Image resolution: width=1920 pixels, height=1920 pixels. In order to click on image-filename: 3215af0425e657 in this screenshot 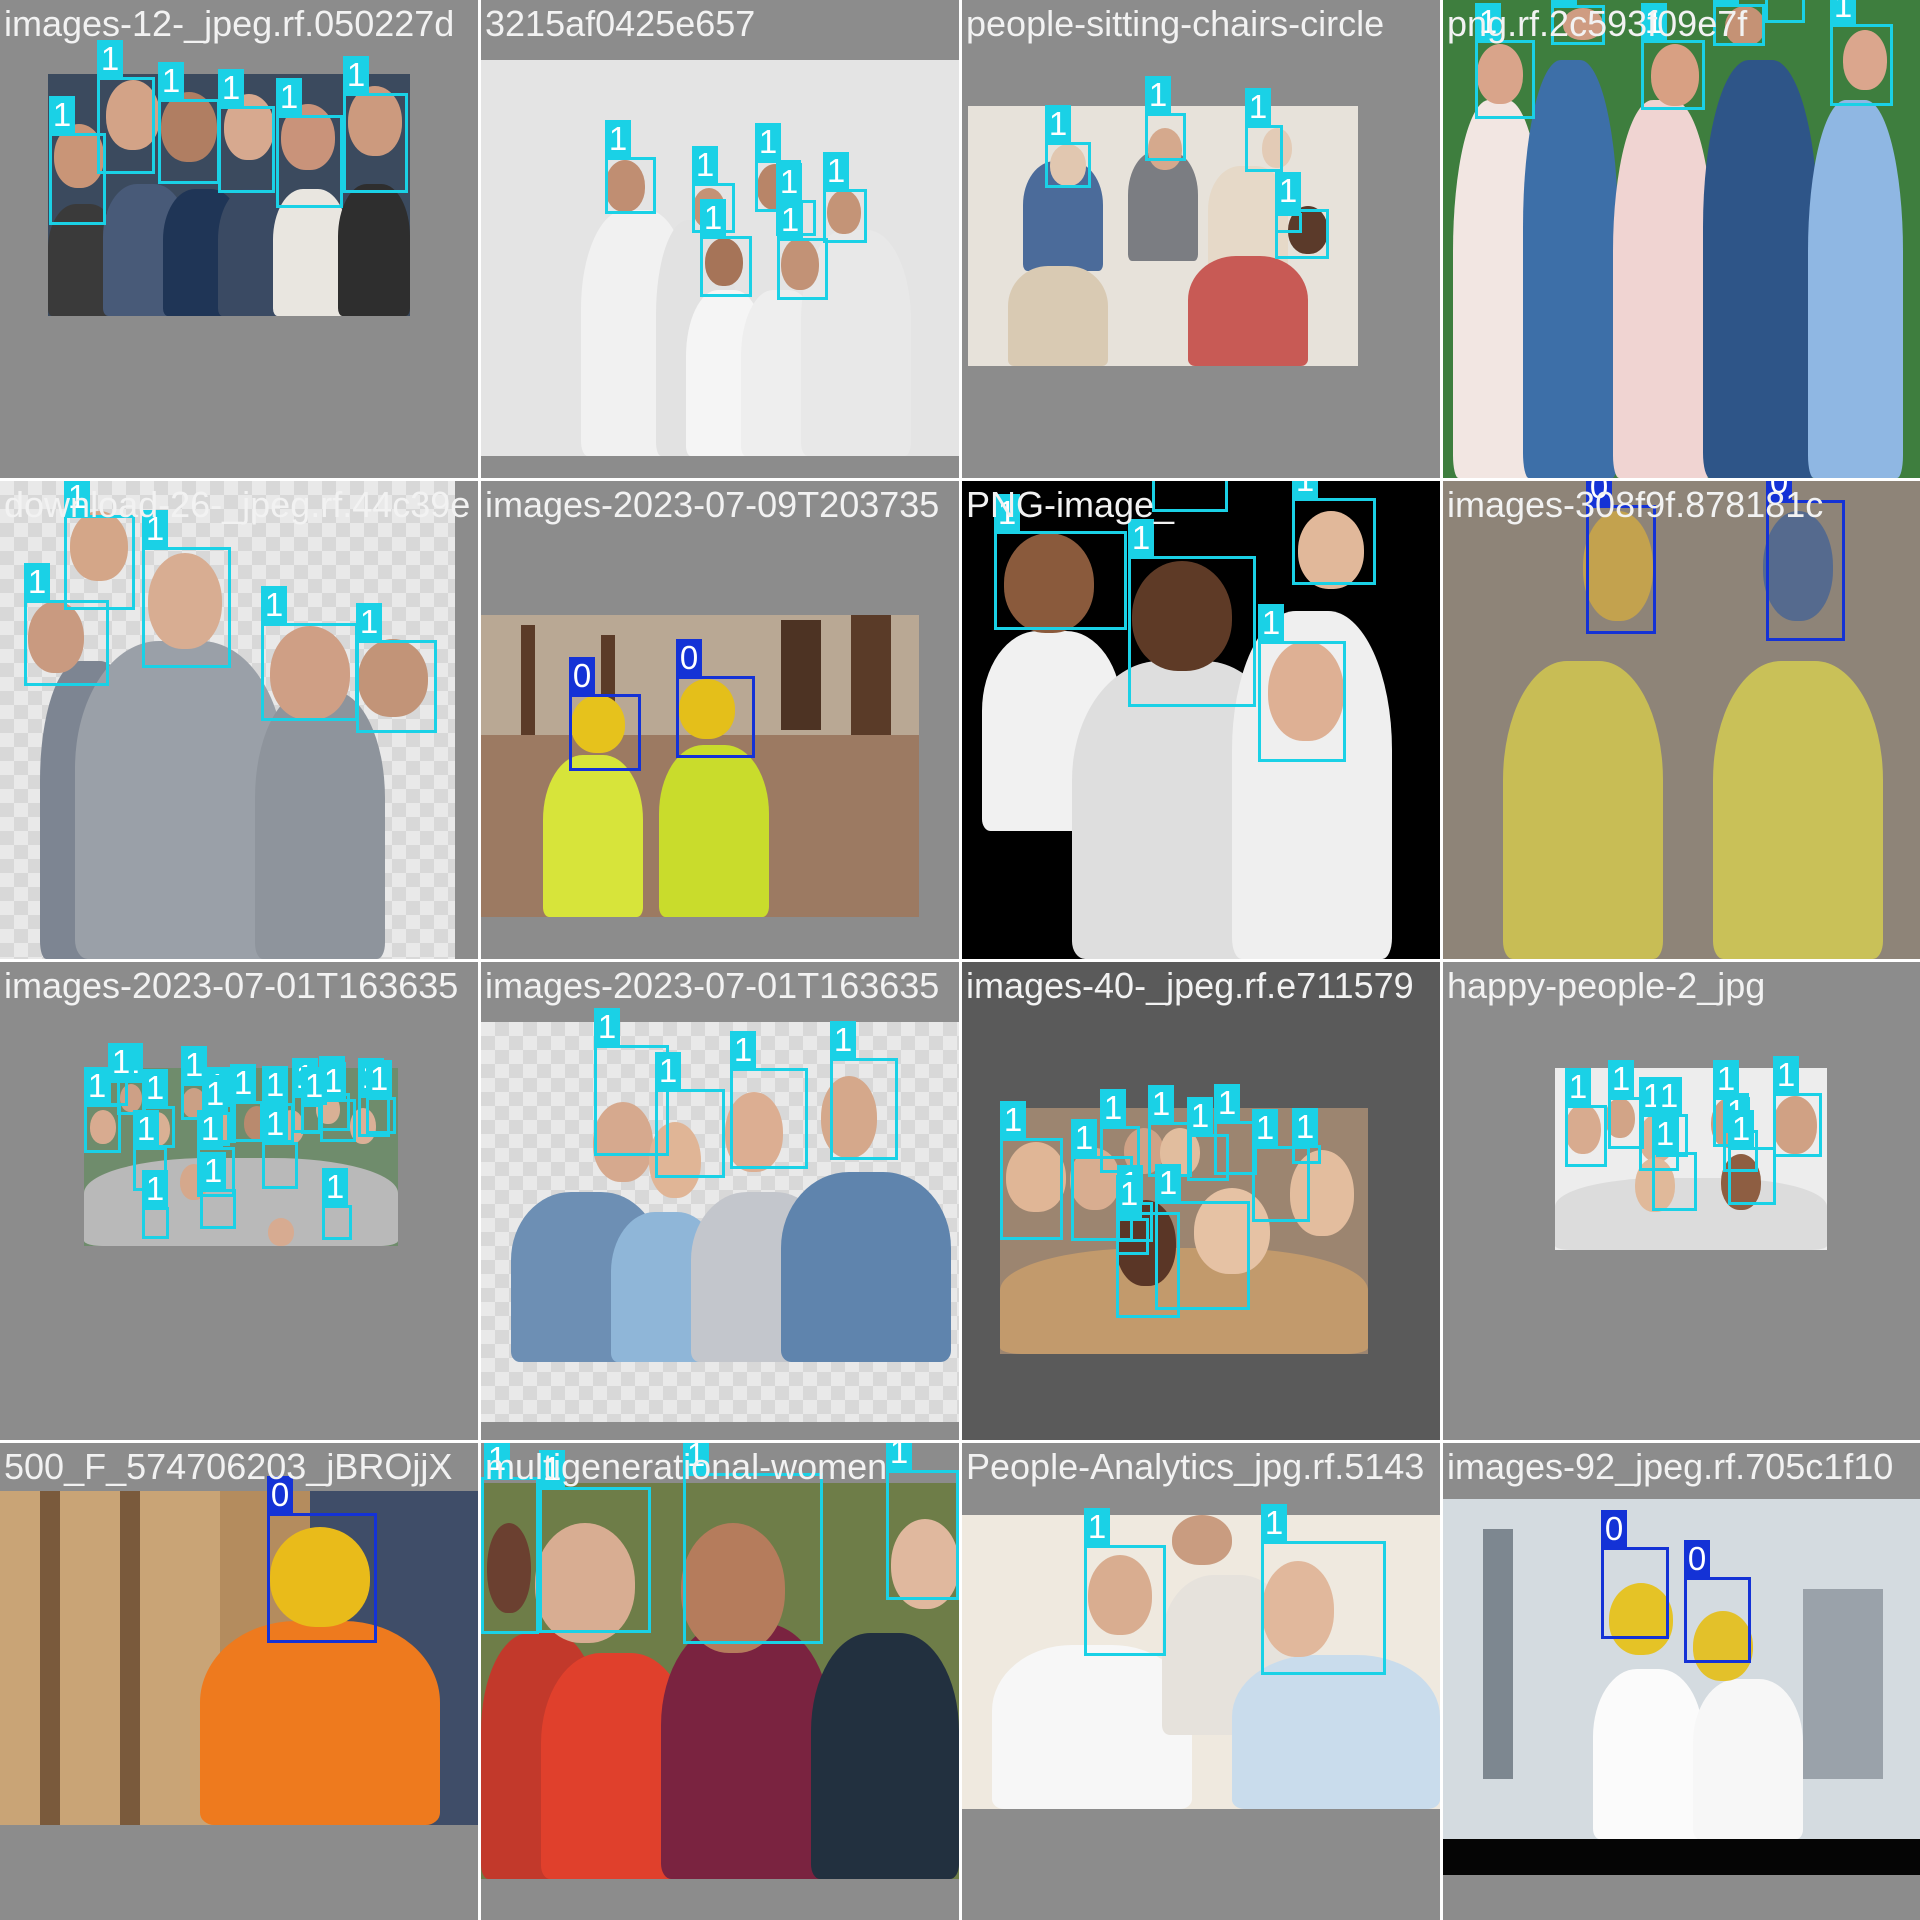, I will do `click(620, 23)`.